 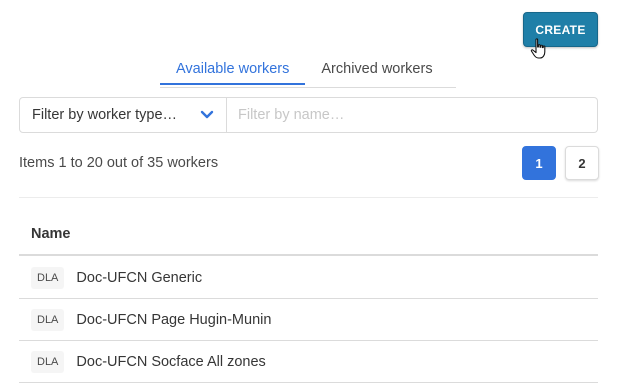 What do you see at coordinates (412, 115) in the screenshot?
I see `name-filter-input` at bounding box center [412, 115].